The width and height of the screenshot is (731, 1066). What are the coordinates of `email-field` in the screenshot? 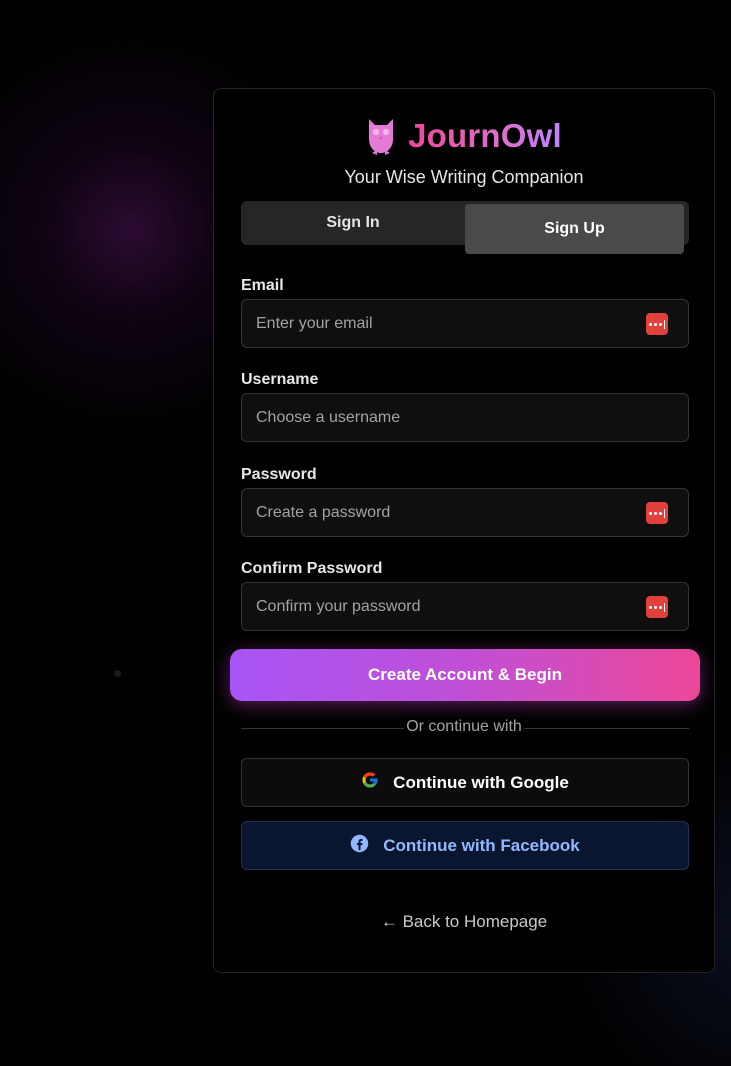 It's located at (465, 323).